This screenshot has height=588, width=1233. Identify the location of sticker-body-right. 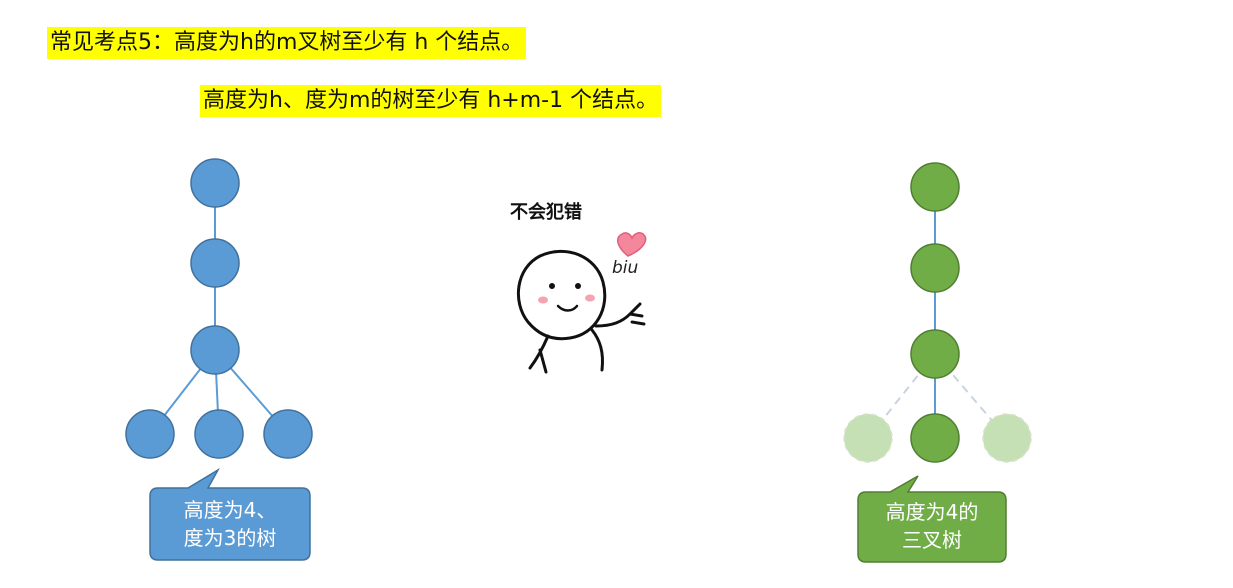
(597, 350).